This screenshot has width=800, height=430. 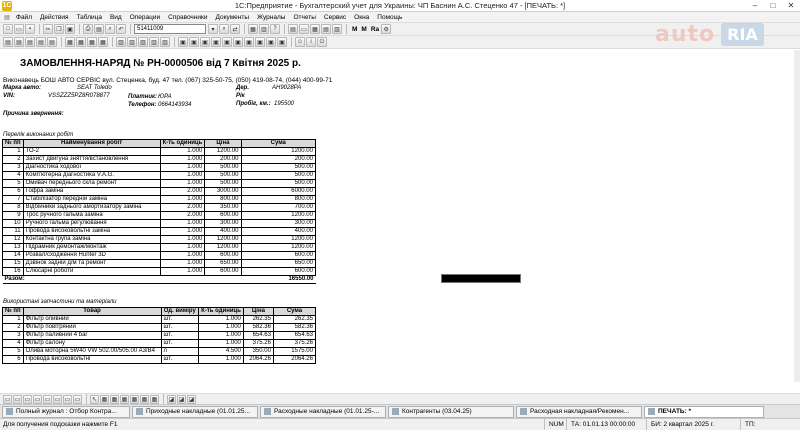 I want to click on doc2-icon: ▤, so click(x=19, y=42).